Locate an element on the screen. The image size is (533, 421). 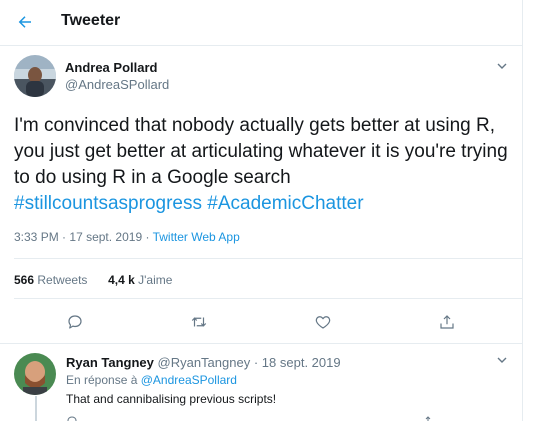
share-button is located at coordinates (447, 322).